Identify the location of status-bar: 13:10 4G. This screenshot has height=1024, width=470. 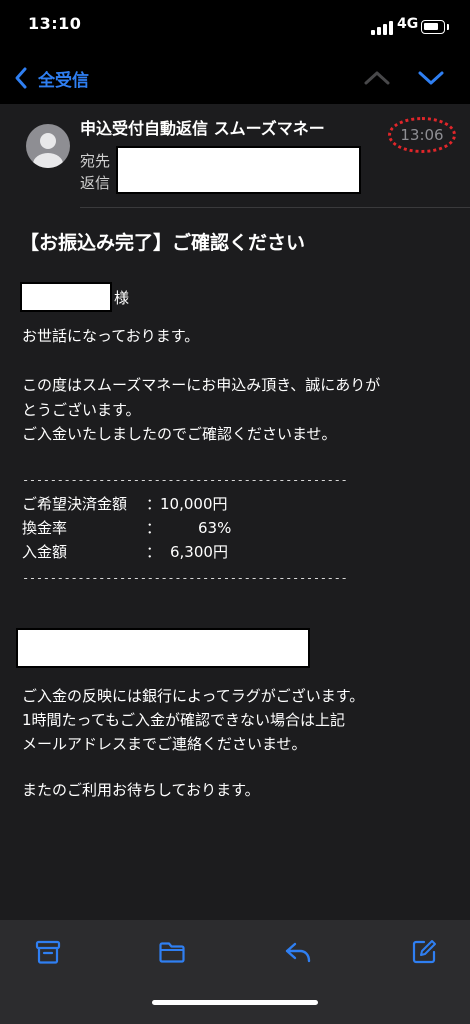
(235, 26).